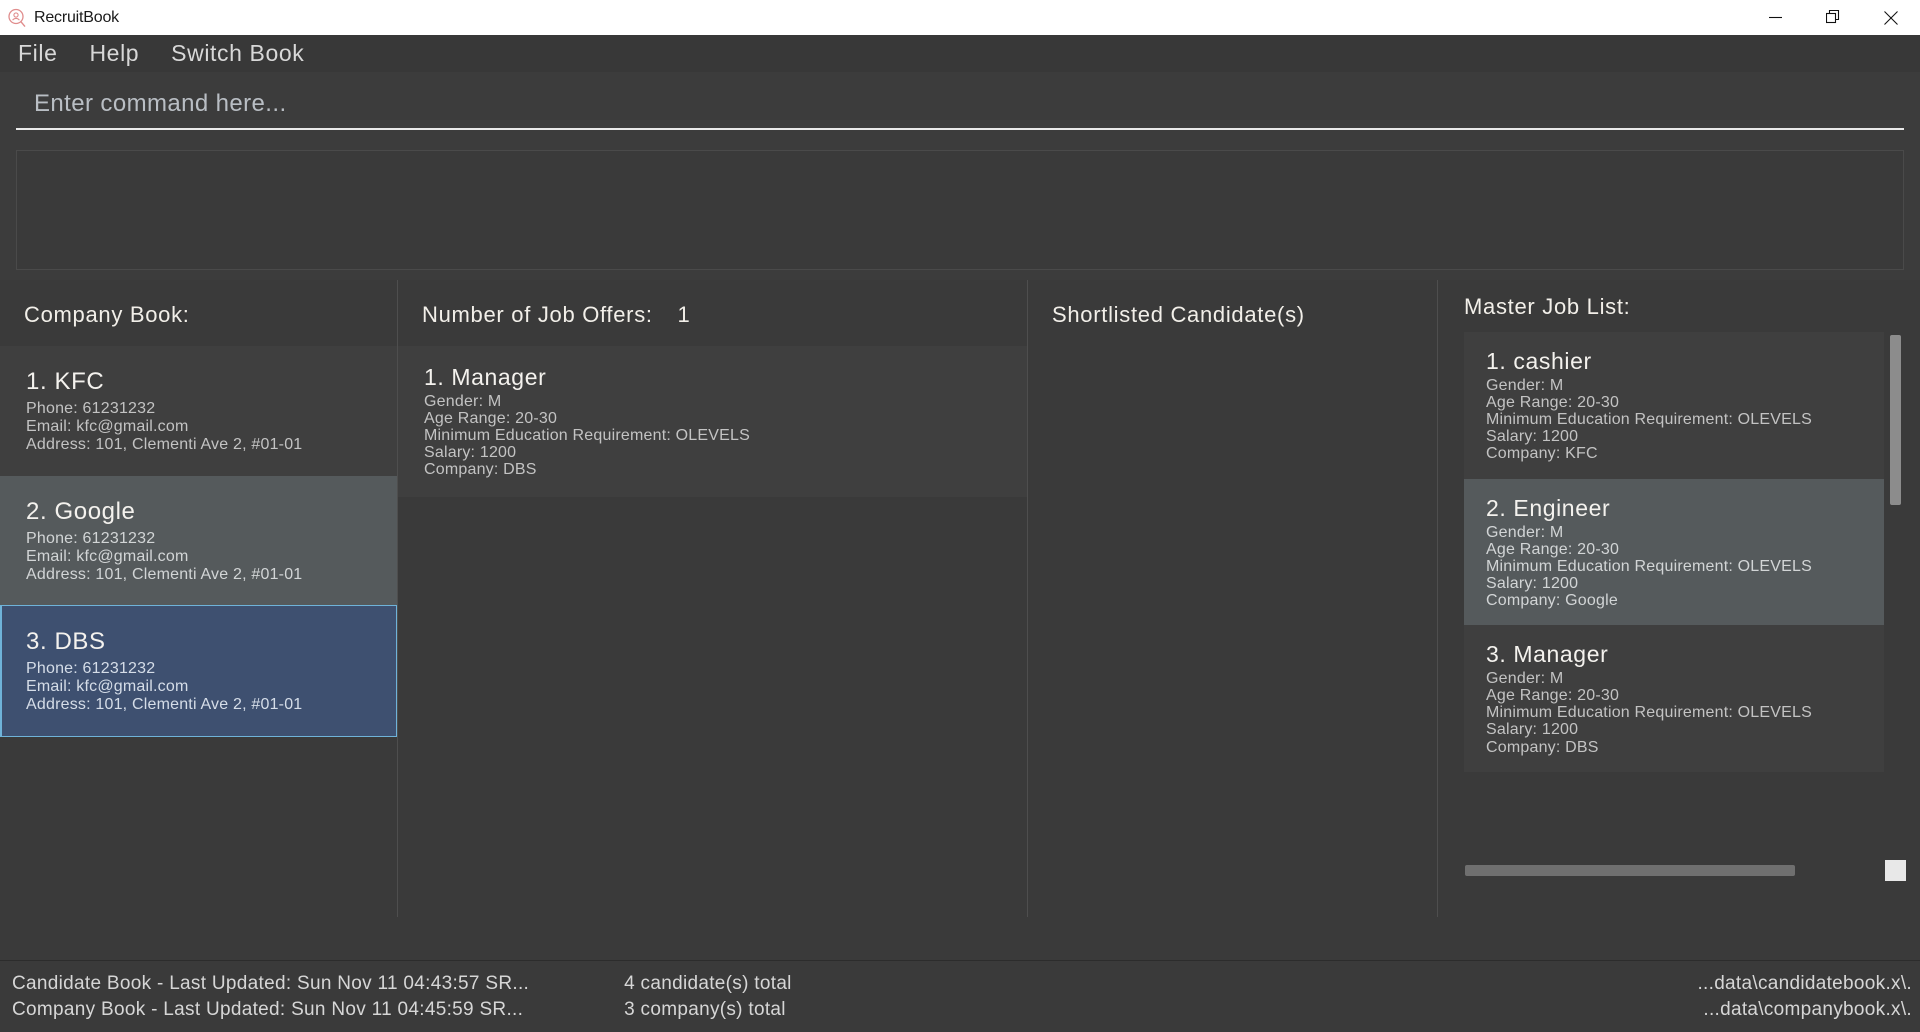 The image size is (1920, 1032). Describe the element at coordinates (237, 53) in the screenshot. I see `menu-item-switch-book: Switch Book` at that location.